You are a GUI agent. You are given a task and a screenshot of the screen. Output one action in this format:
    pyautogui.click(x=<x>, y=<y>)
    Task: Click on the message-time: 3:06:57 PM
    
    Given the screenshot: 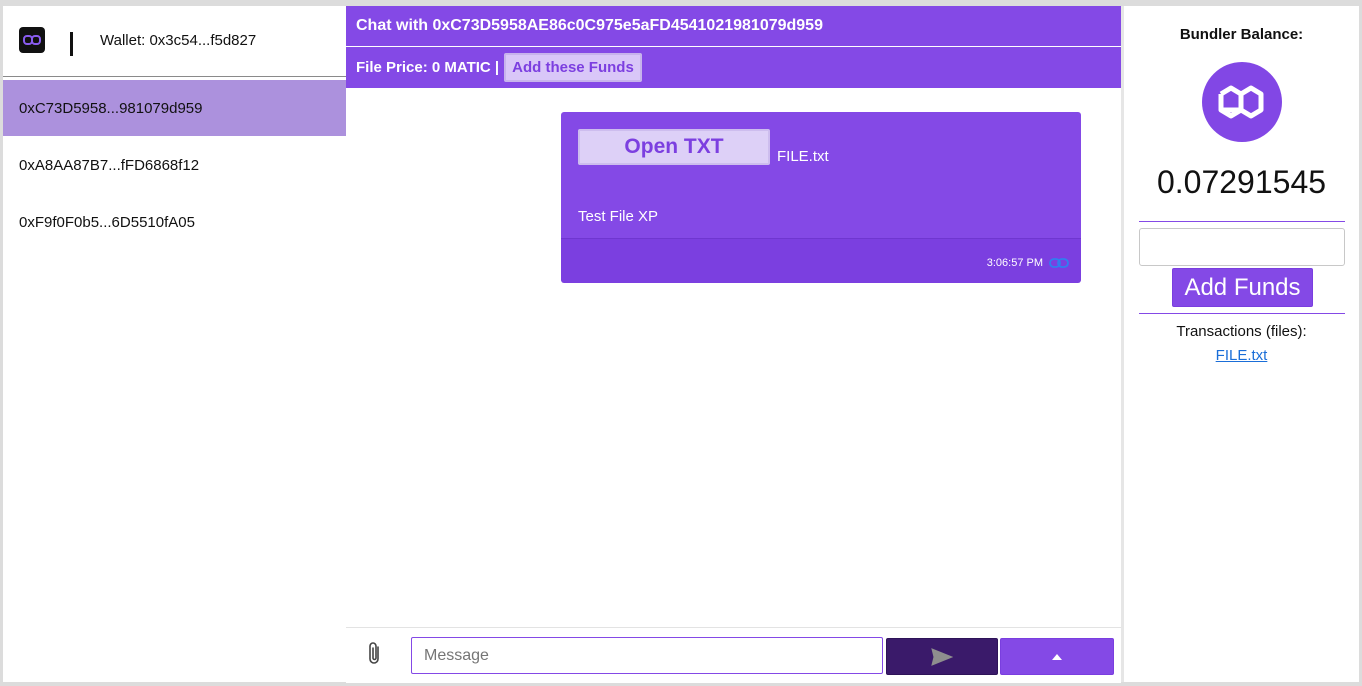 What is the action you would take?
    pyautogui.click(x=1014, y=263)
    